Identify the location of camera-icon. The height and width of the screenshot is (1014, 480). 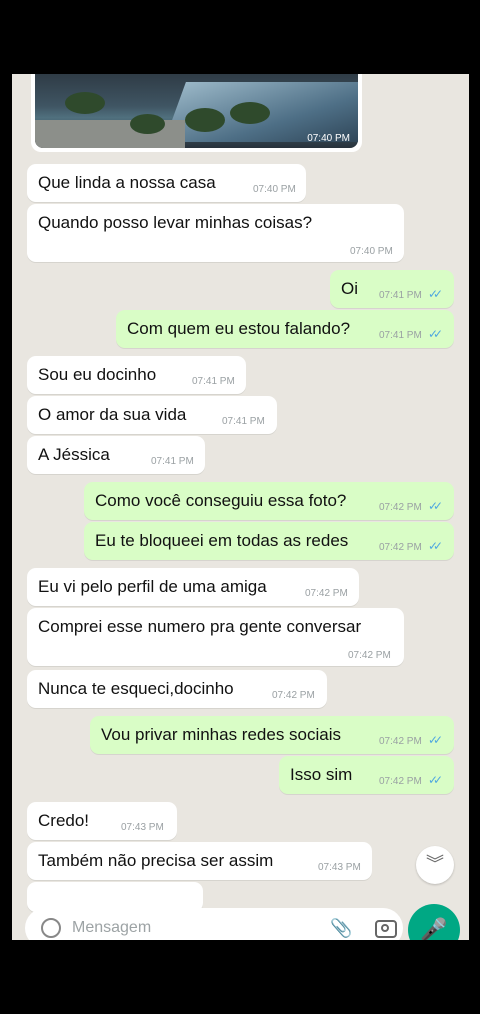
(386, 929).